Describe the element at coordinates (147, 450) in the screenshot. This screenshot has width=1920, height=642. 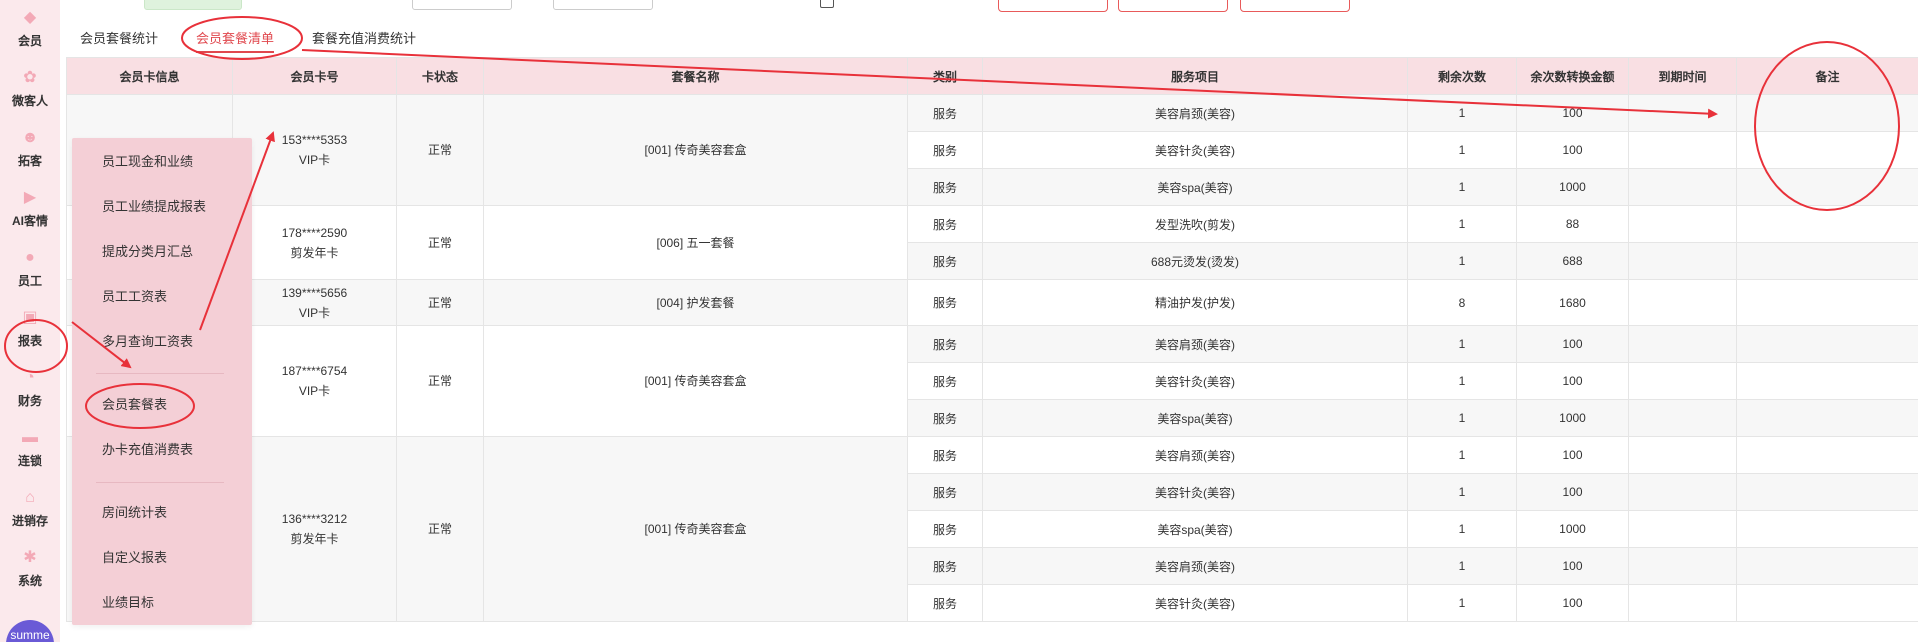
I see `menu-item-6: 办卡充值消费表` at that location.